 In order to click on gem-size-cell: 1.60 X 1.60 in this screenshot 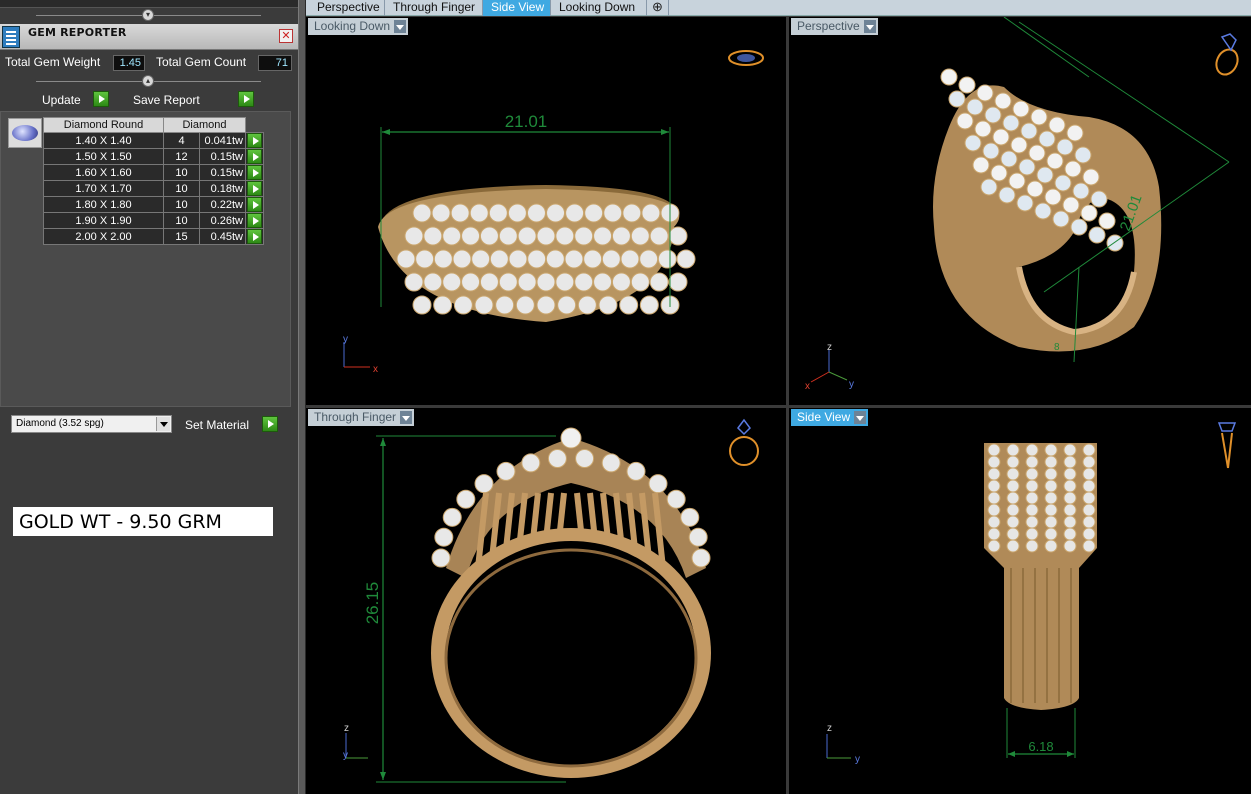, I will do `click(103, 172)`.